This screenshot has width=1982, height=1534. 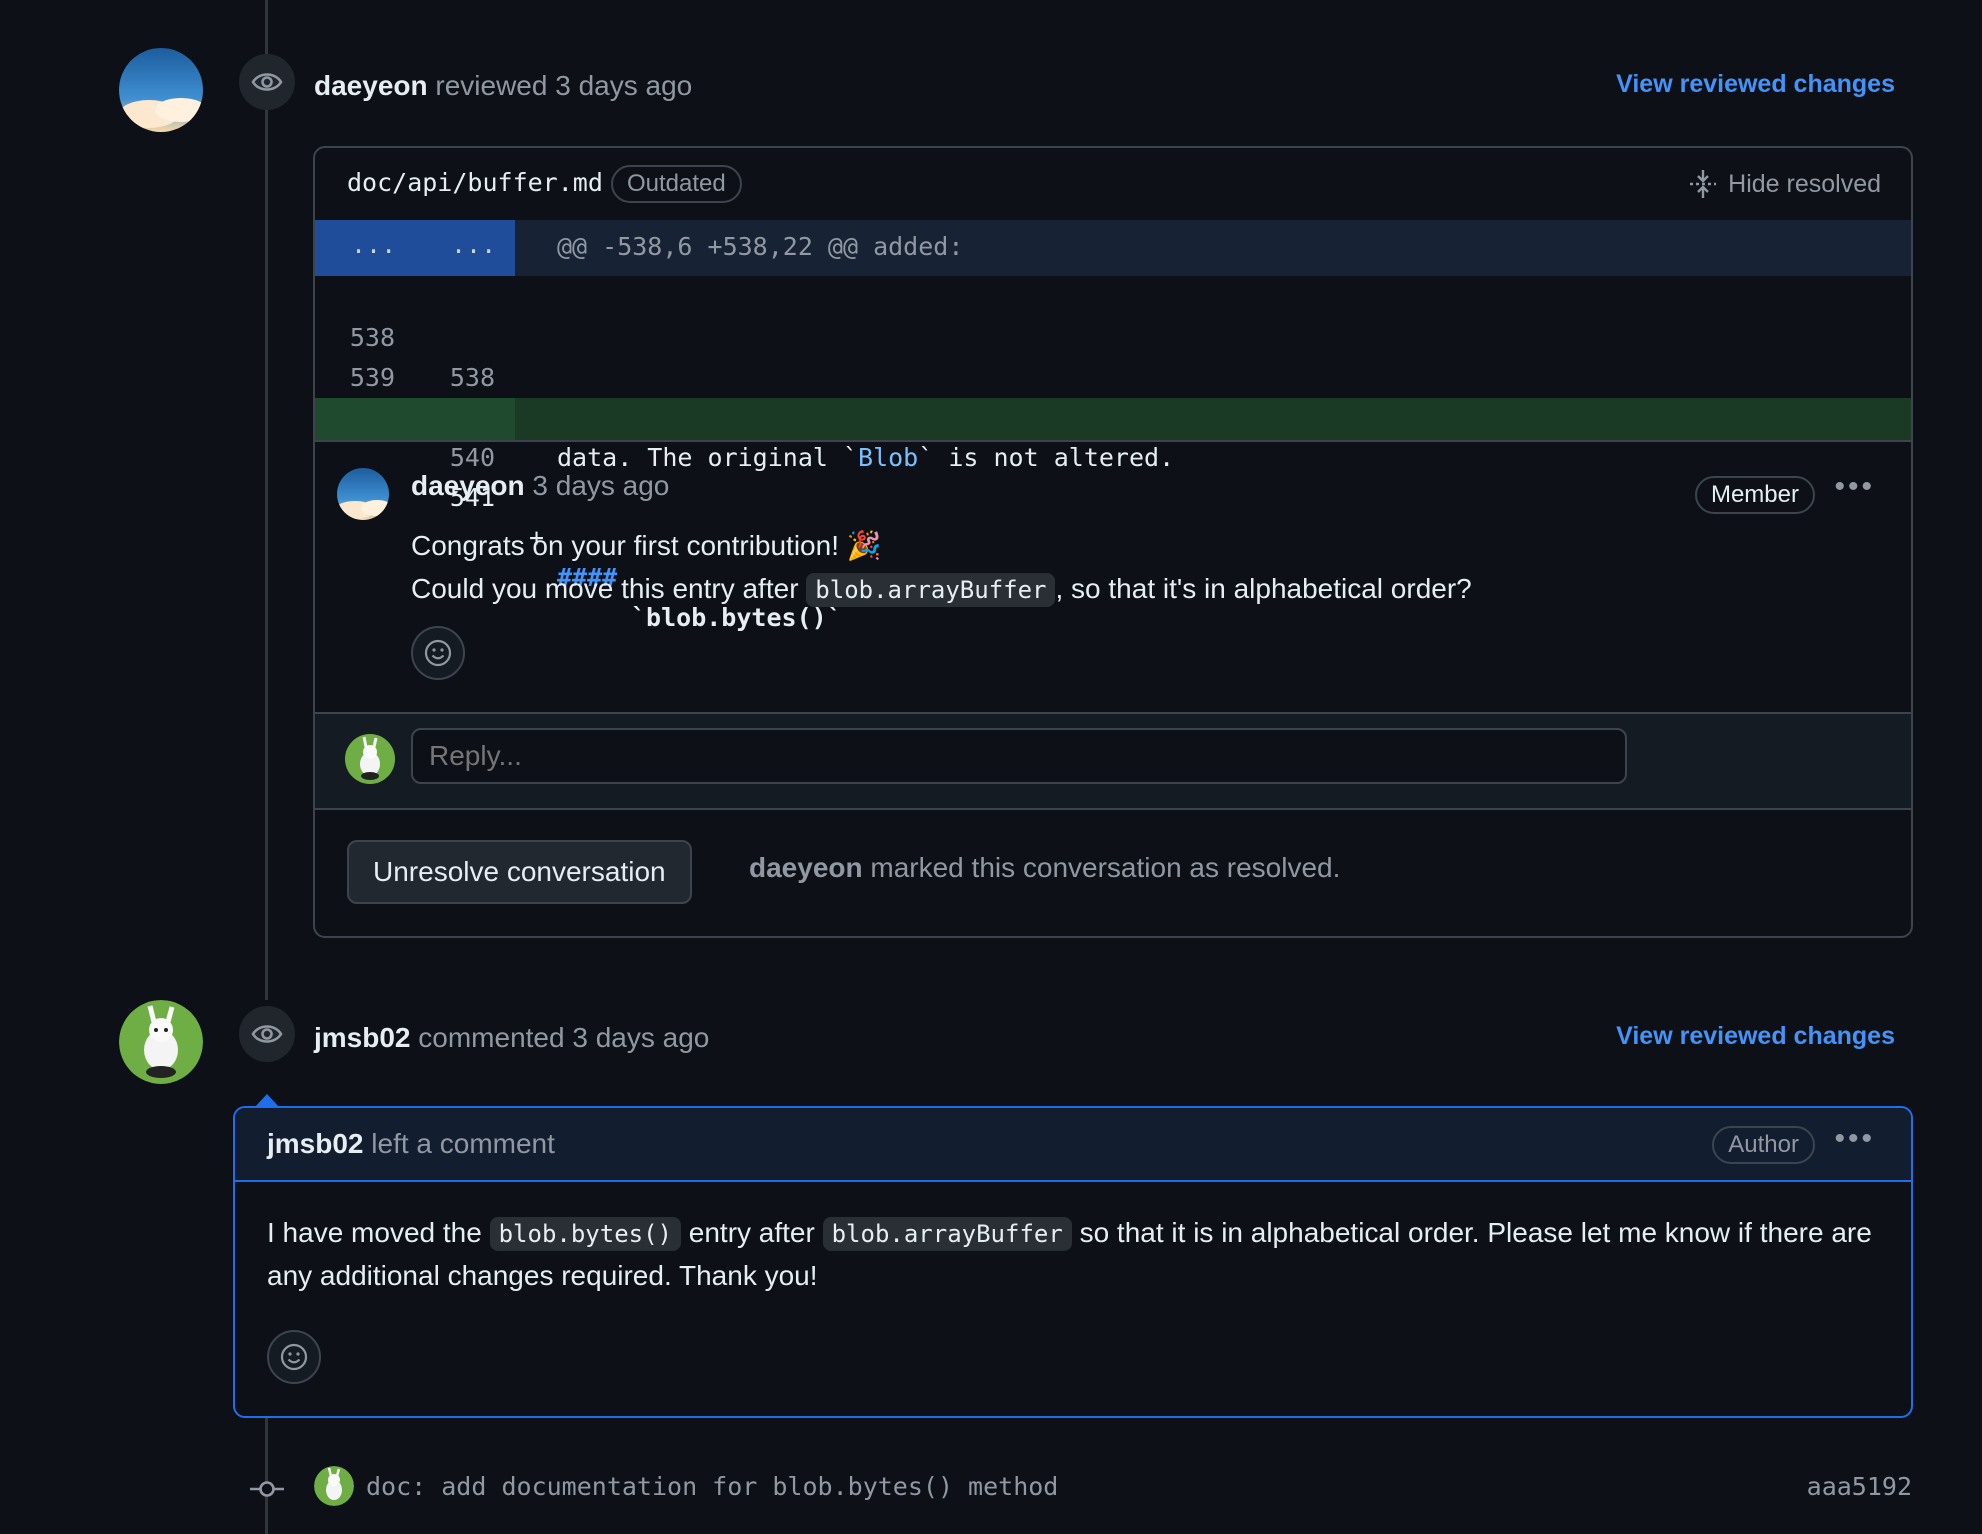 What do you see at coordinates (646, 545) in the screenshot?
I see `comment-line-1: Congrats on your first contribution! 🎉` at bounding box center [646, 545].